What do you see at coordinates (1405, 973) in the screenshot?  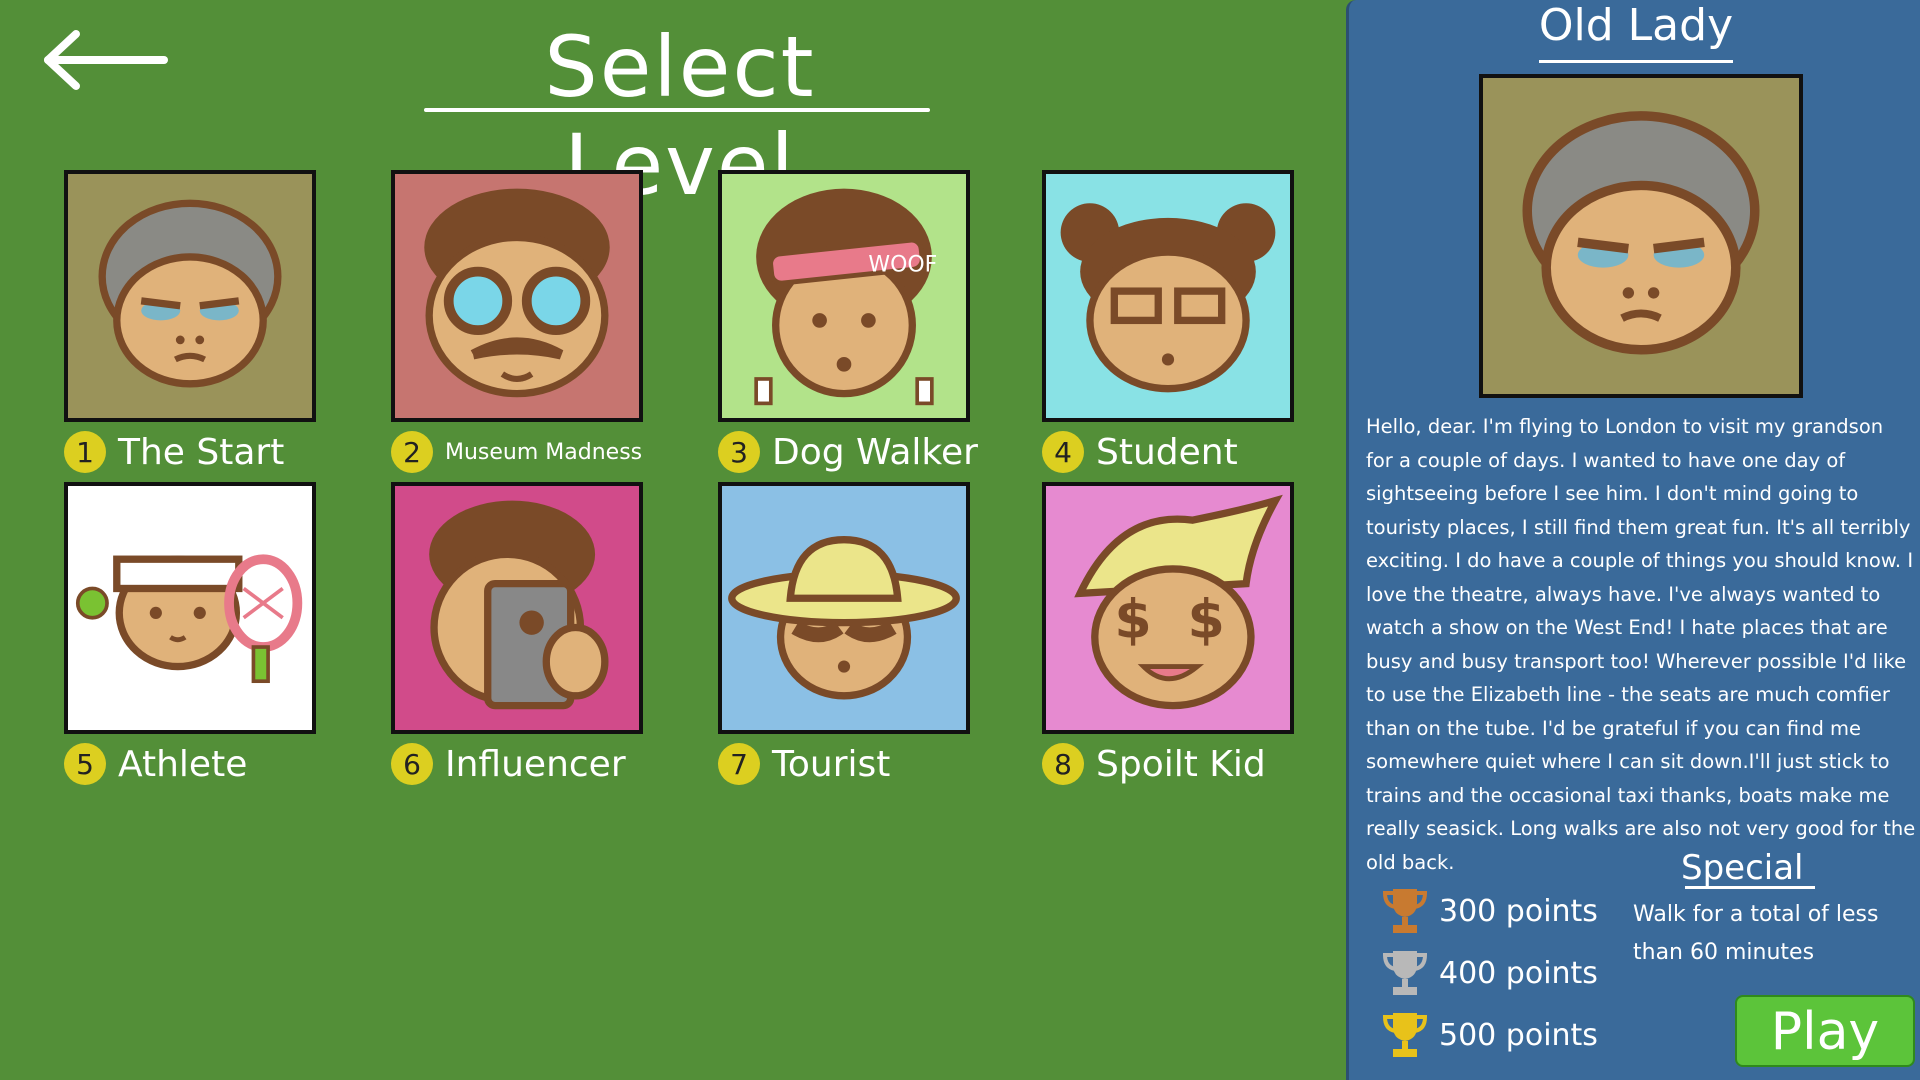 I see `silver-trophy-icon` at bounding box center [1405, 973].